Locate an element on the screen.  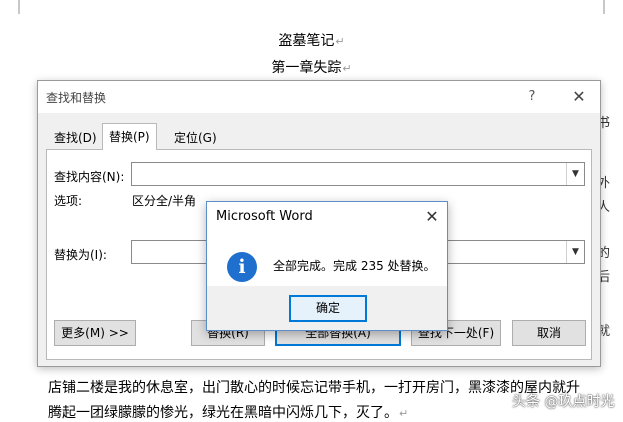
document-title: 盗墓笔记↵ is located at coordinates (311, 40).